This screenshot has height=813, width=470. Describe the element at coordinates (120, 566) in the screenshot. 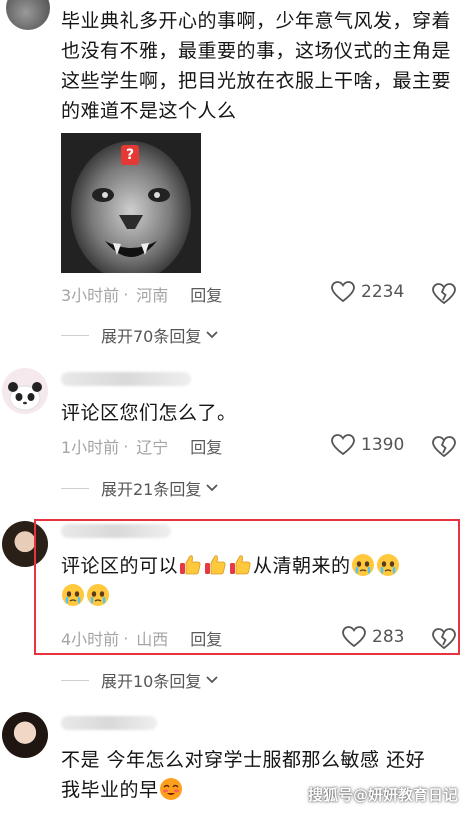

I see `comment-text-part: 评论区的可以` at that location.